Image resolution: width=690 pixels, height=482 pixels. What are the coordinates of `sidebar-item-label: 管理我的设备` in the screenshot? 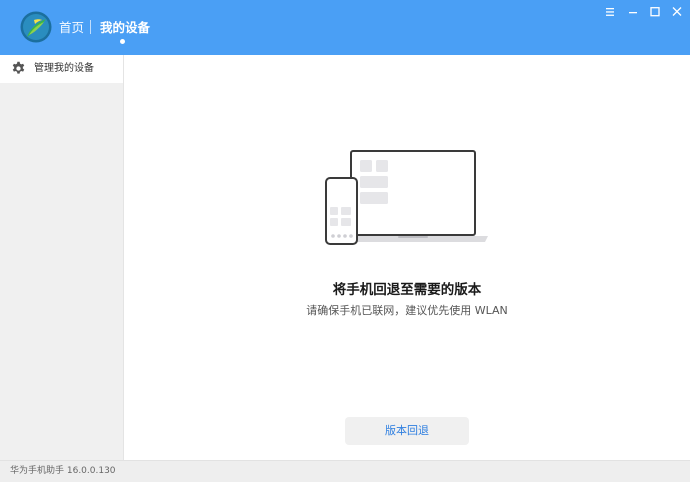 It's located at (64, 68).